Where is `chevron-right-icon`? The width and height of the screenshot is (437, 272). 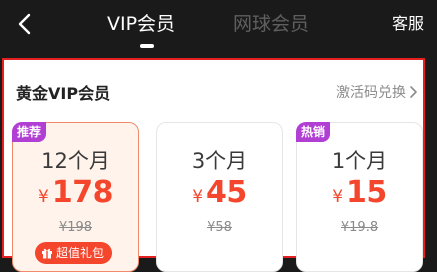 chevron-right-icon is located at coordinates (413, 92).